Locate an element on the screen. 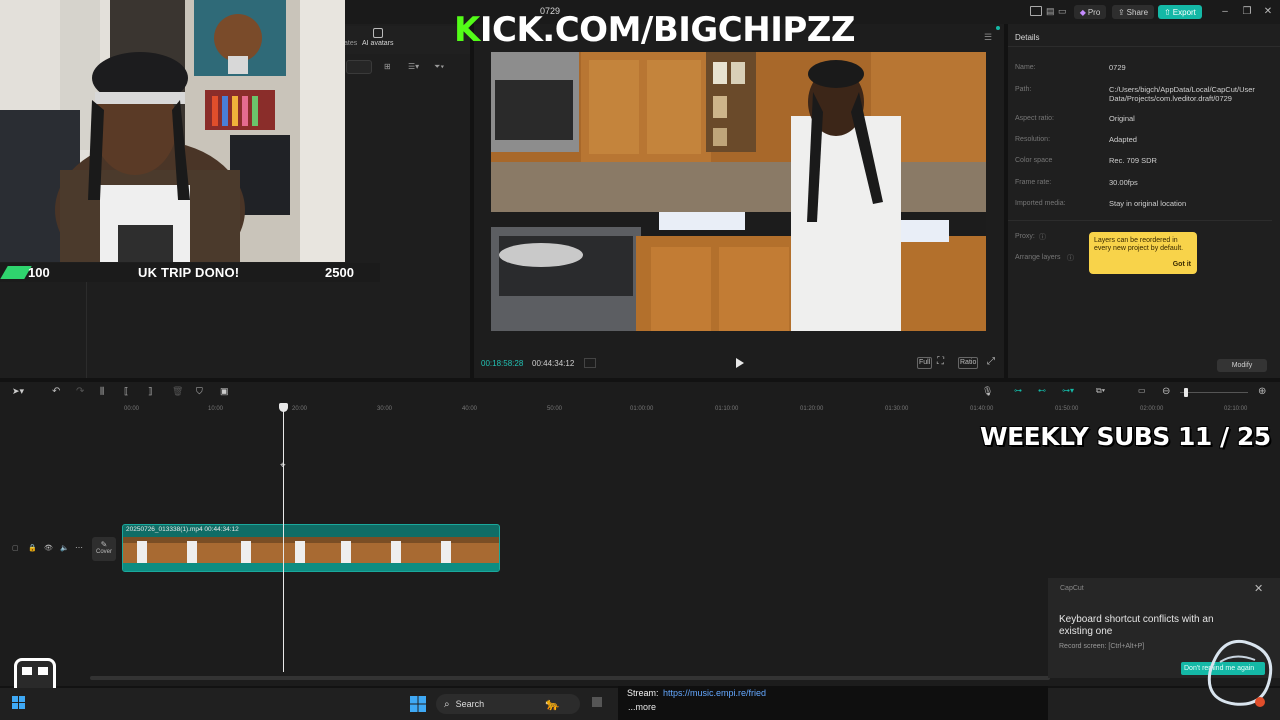  play-button is located at coordinates (739, 363).